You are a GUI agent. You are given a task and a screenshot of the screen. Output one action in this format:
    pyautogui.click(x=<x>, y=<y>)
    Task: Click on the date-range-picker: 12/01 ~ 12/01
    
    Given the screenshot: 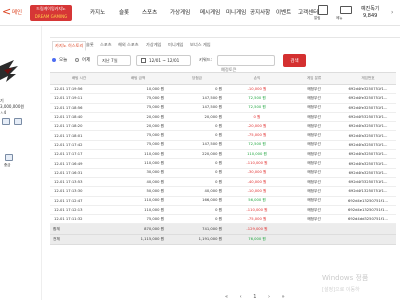 What is the action you would take?
    pyautogui.click(x=163, y=60)
    